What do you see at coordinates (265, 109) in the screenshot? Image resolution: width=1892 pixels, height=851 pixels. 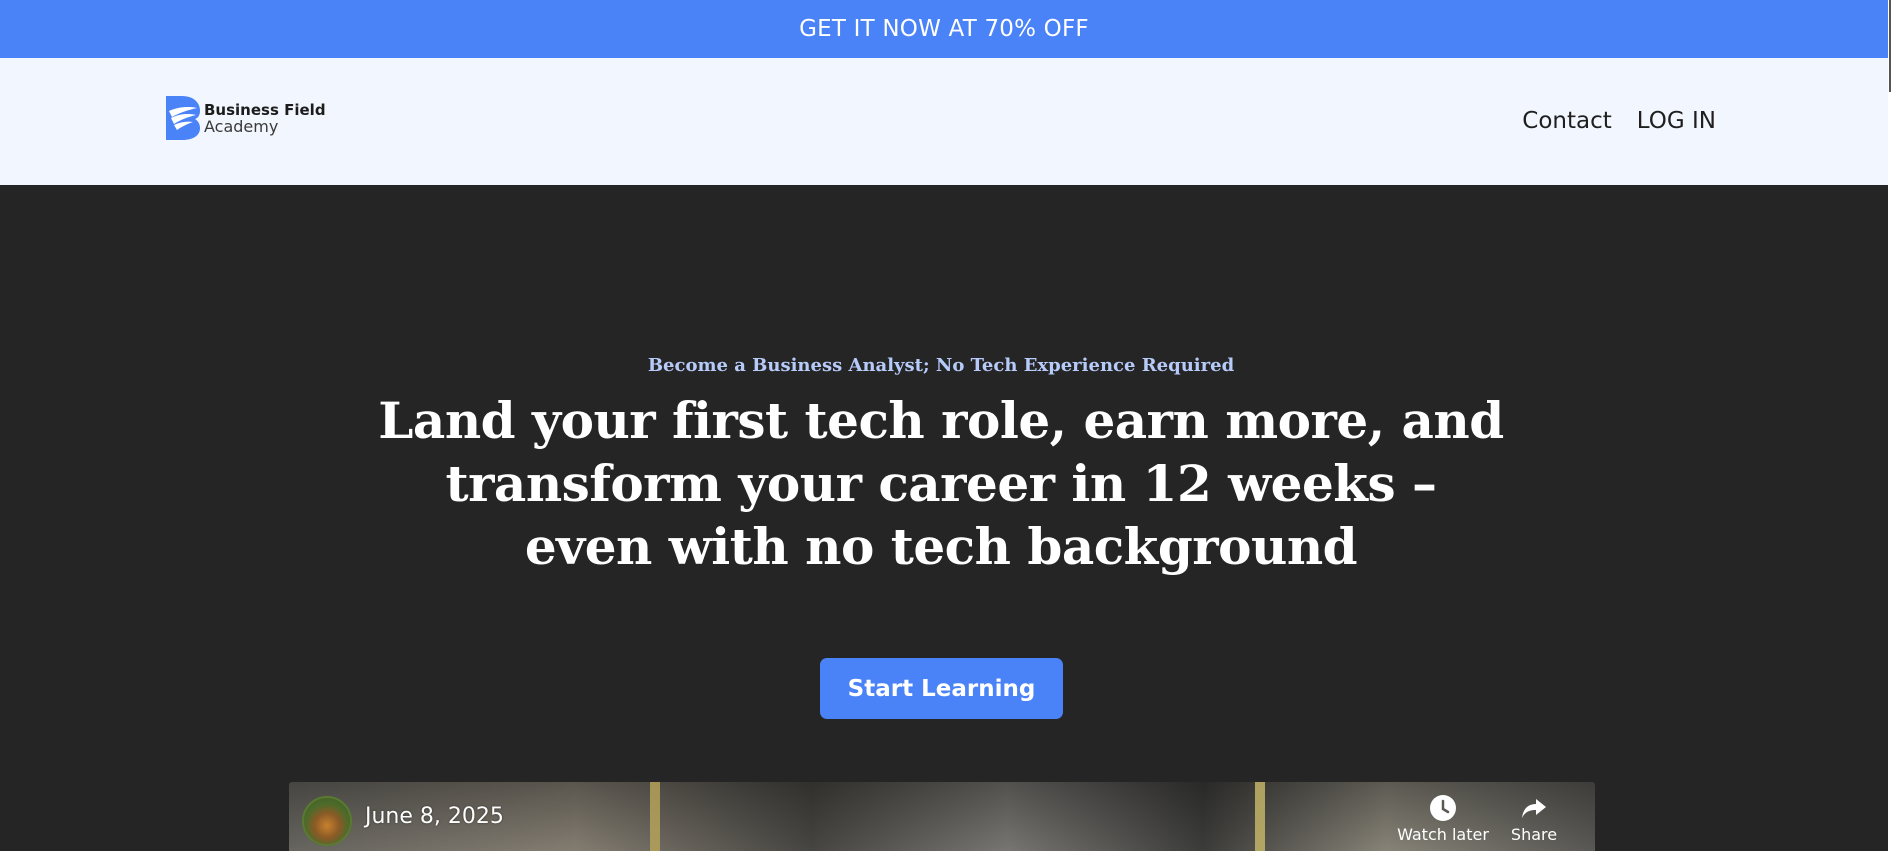 I see `logo-line-1: Business Field` at bounding box center [265, 109].